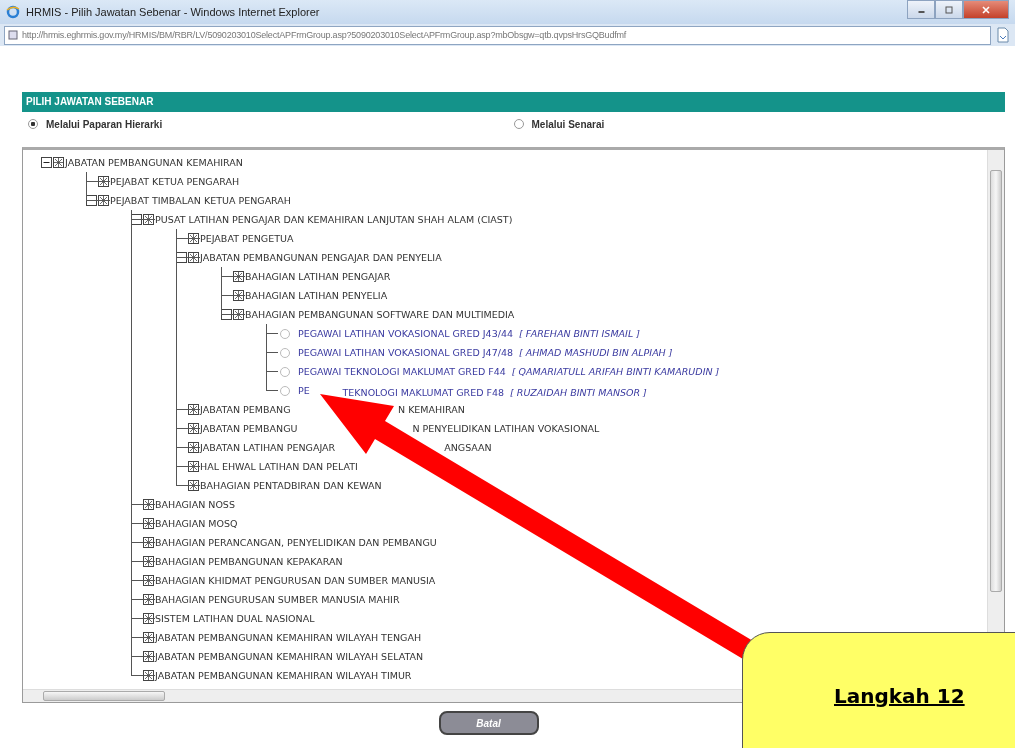 The height and width of the screenshot is (748, 1015). What do you see at coordinates (13, 35) in the screenshot?
I see `page-icon` at bounding box center [13, 35].